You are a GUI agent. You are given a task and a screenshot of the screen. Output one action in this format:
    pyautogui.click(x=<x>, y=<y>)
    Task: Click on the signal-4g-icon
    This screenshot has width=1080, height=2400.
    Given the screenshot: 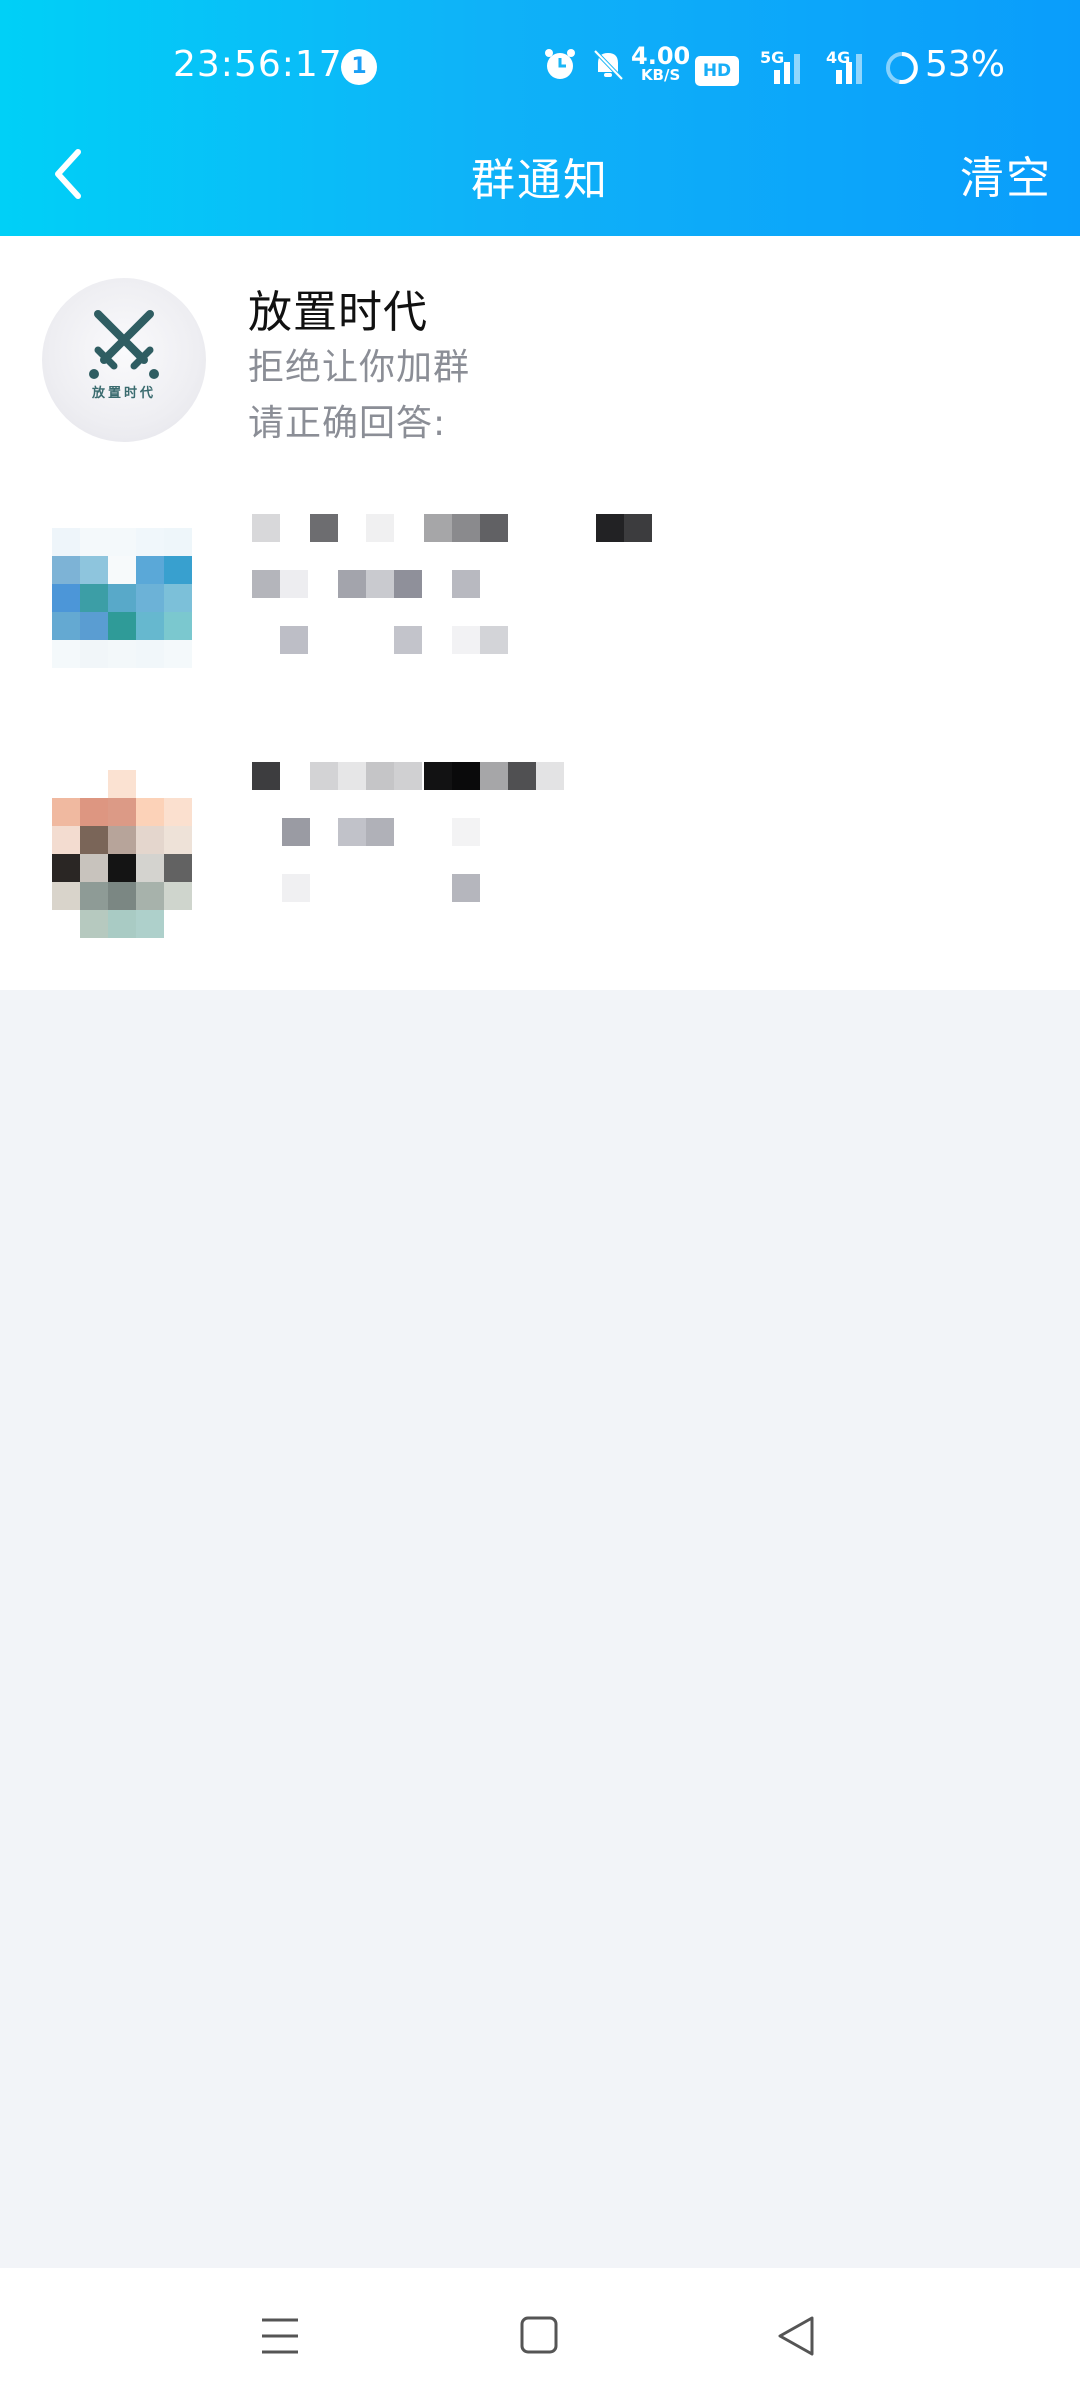 What is the action you would take?
    pyautogui.click(x=849, y=69)
    